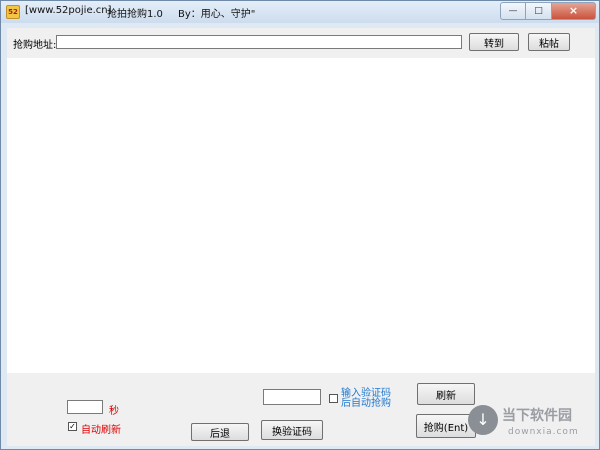  Describe the element at coordinates (292, 397) in the screenshot. I see `captcha-input` at that location.